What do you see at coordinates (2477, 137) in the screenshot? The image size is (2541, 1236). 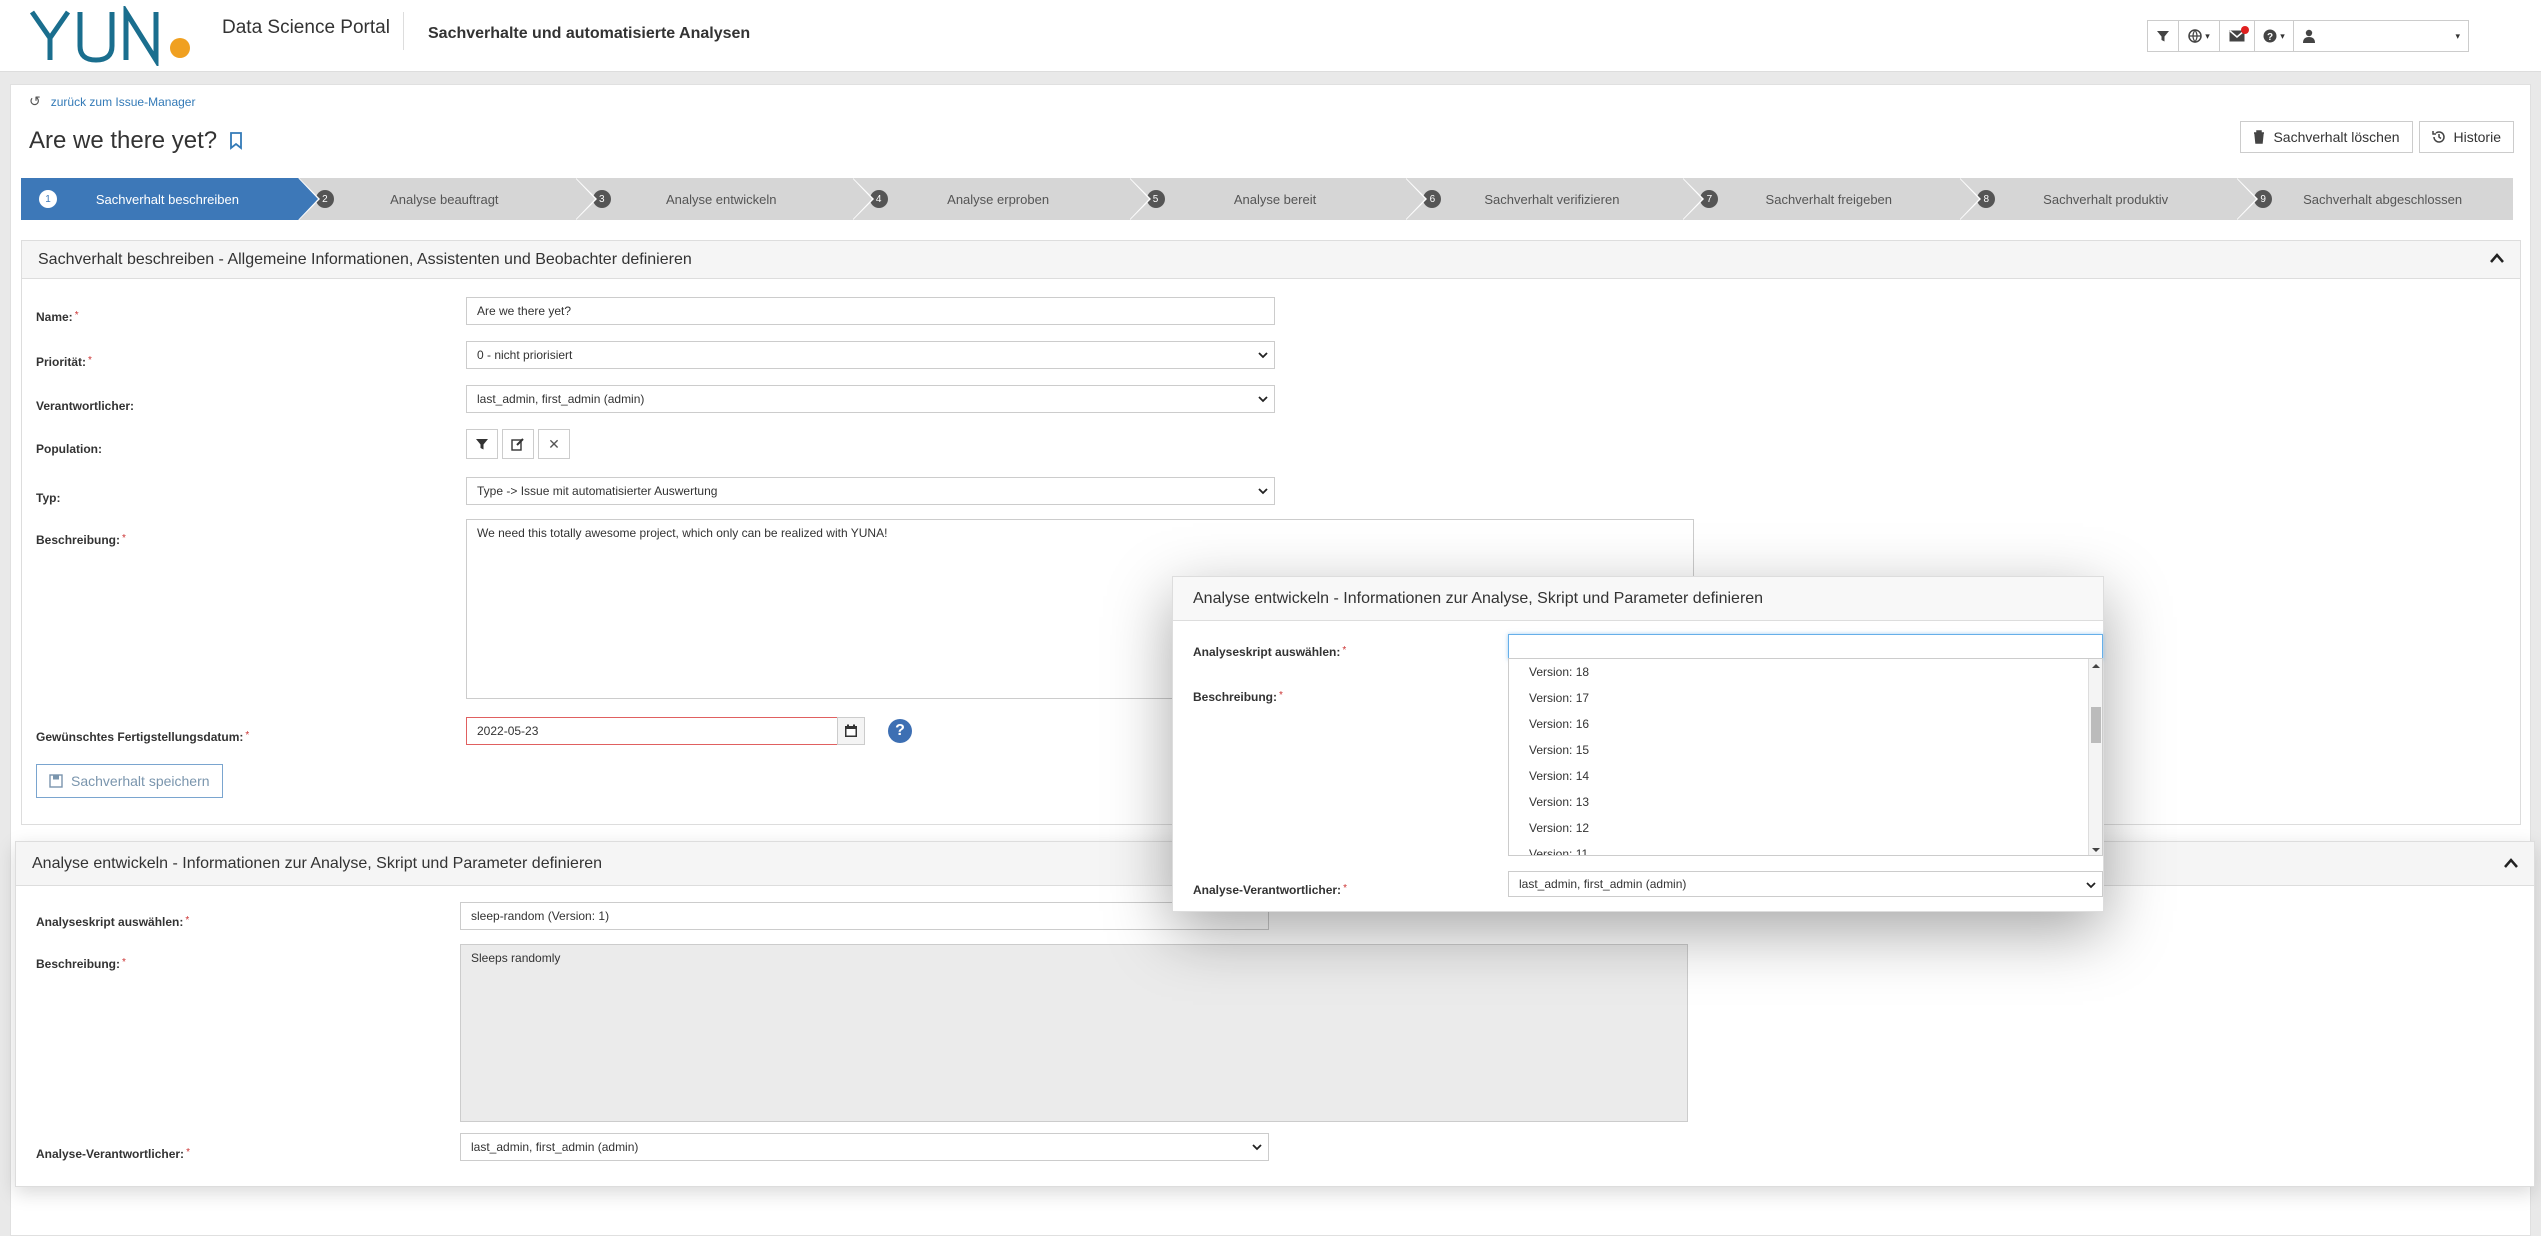 I see `history-label: Historie` at bounding box center [2477, 137].